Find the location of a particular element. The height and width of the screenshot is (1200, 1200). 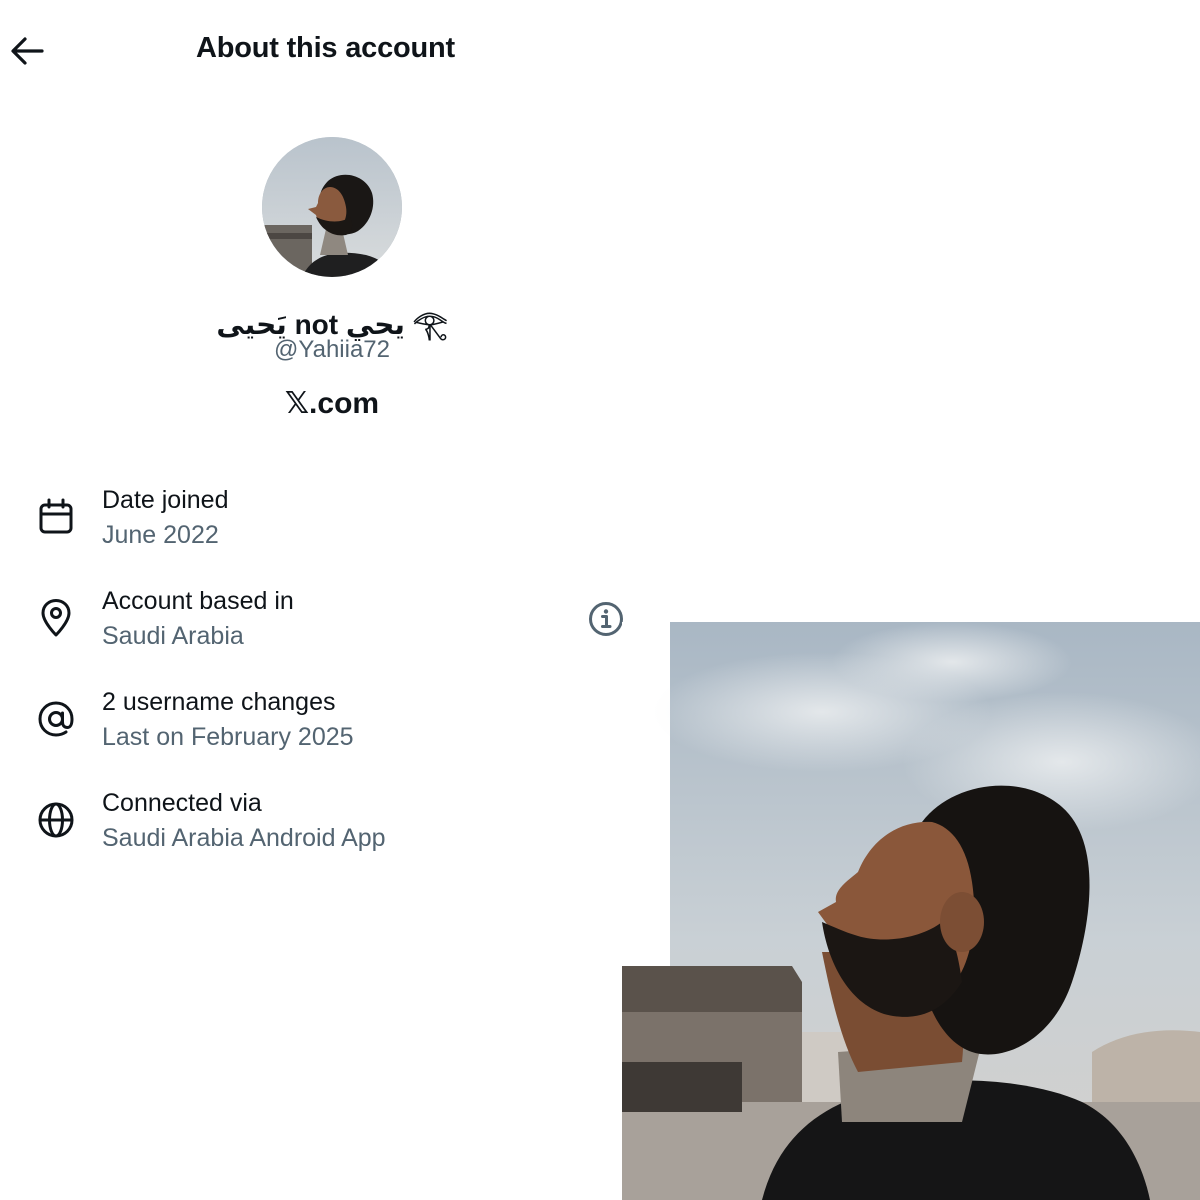

detail-label: 2 username changes is located at coordinates (219, 702).